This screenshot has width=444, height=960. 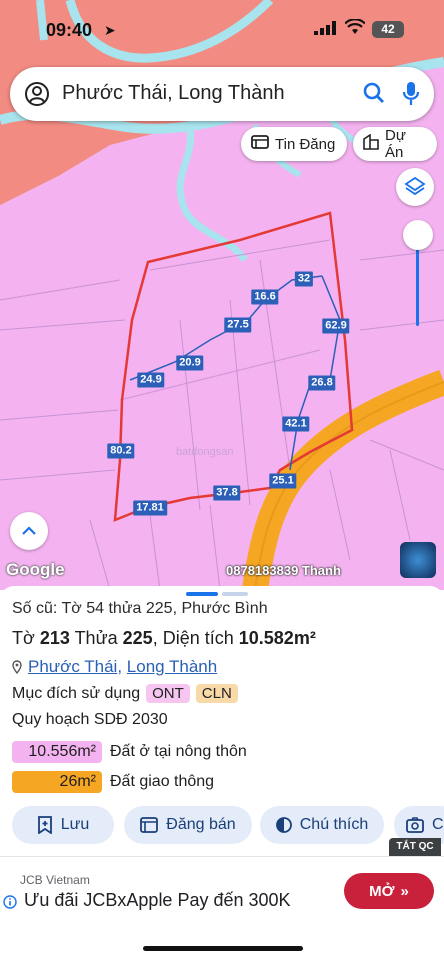 I want to click on parcel-summary: Tờ 213 Thửa 225, Diện tích 10.582m², so click(x=164, y=638).